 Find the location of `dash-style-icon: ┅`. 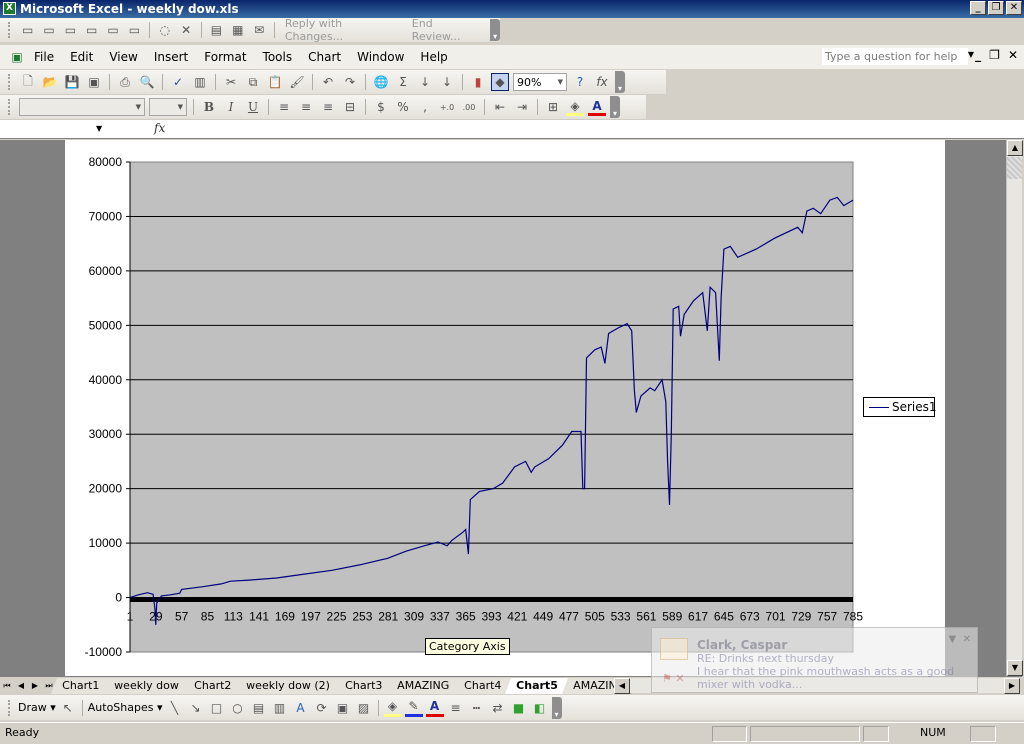

dash-style-icon: ┅ is located at coordinates (477, 708).